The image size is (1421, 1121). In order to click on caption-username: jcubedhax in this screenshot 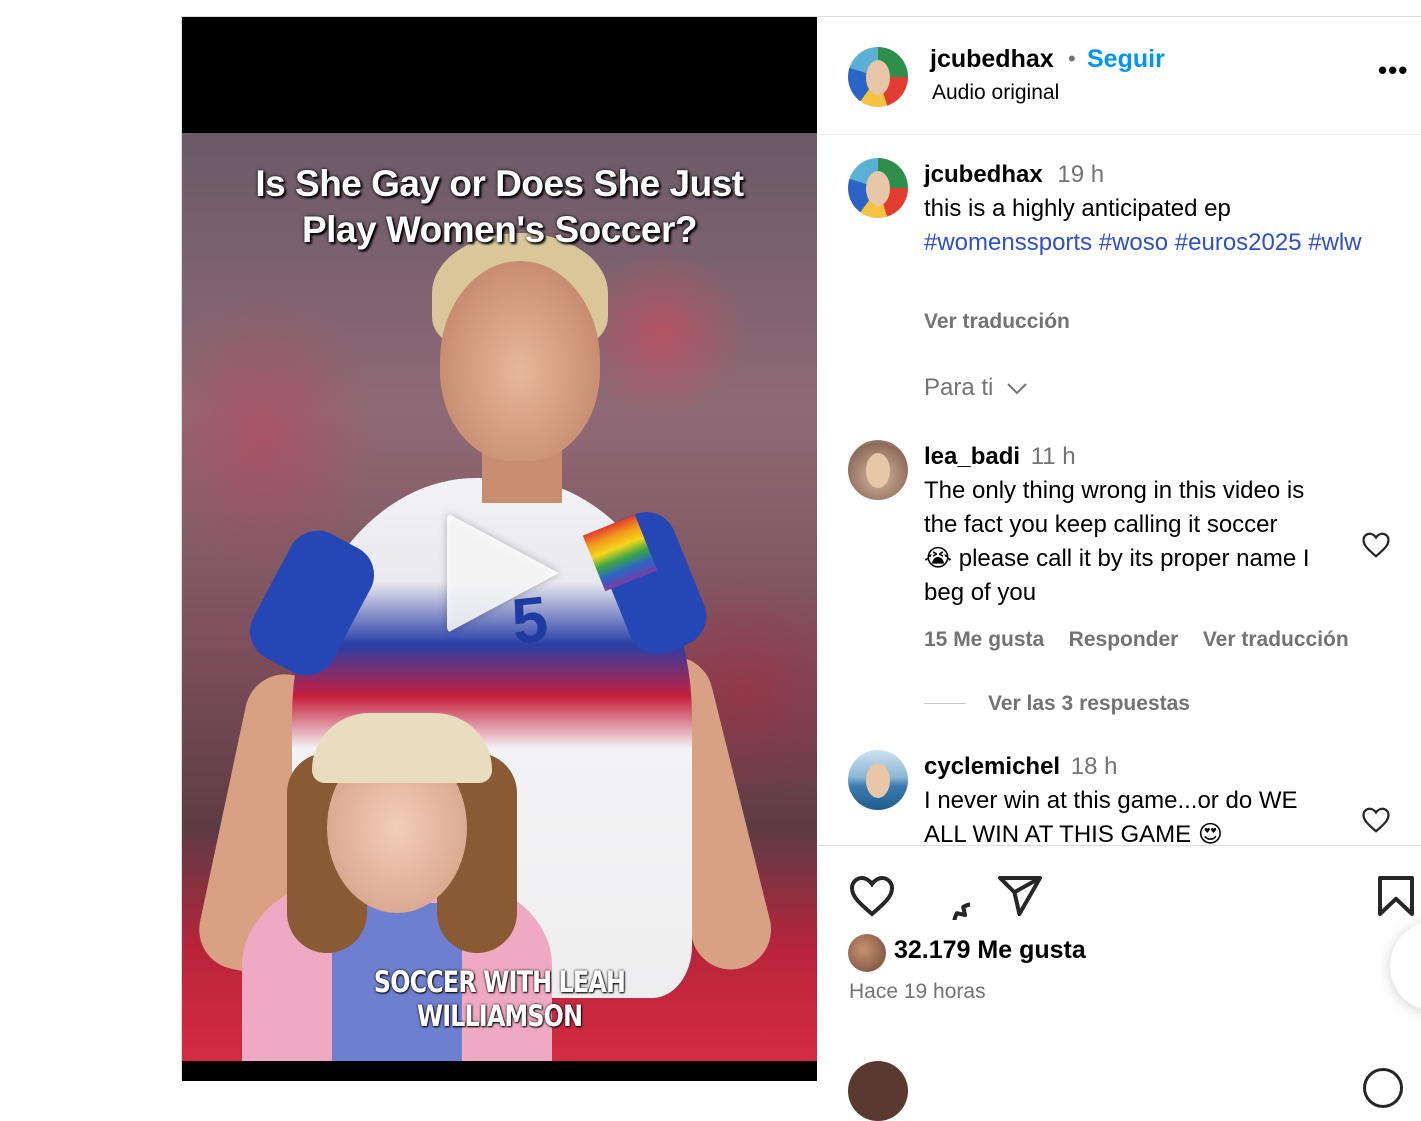, I will do `click(983, 174)`.